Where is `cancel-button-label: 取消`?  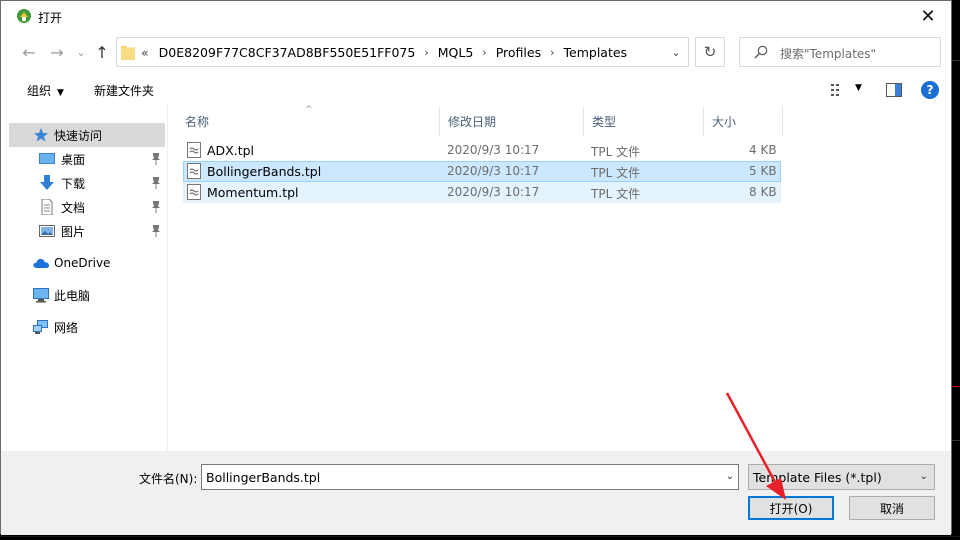 cancel-button-label: 取消 is located at coordinates (891, 508).